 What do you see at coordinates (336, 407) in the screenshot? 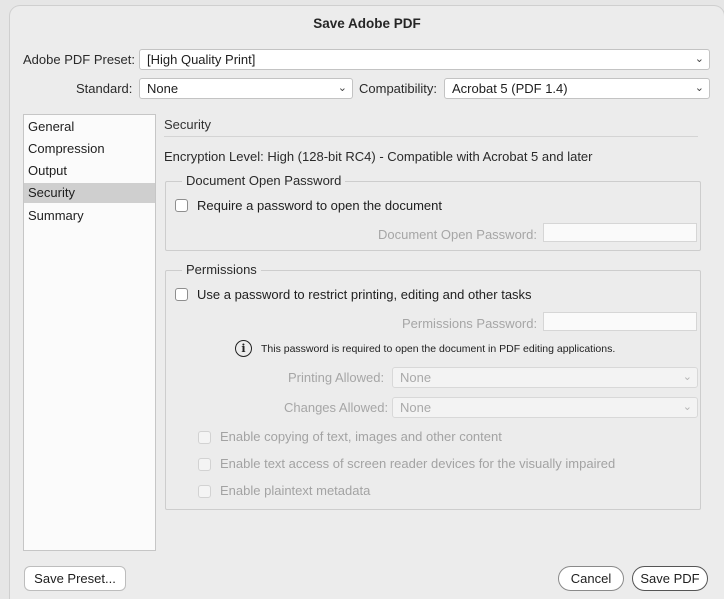
I see `changes-allowed-label: Changes Allowed:` at bounding box center [336, 407].